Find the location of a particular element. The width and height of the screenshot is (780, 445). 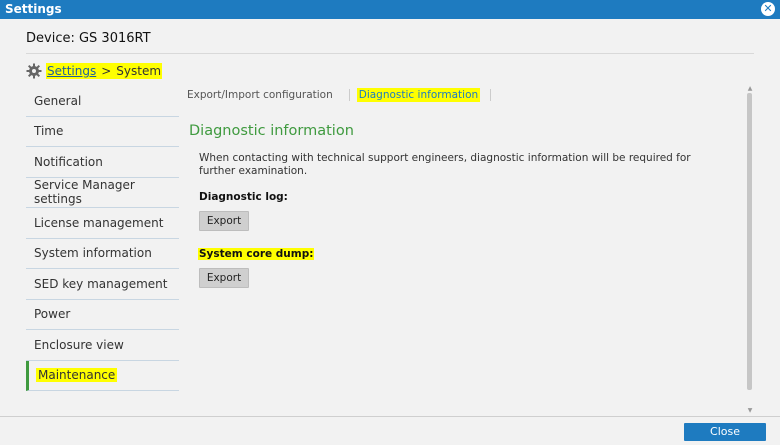

sidebar-item-label: System information is located at coordinates (93, 253).